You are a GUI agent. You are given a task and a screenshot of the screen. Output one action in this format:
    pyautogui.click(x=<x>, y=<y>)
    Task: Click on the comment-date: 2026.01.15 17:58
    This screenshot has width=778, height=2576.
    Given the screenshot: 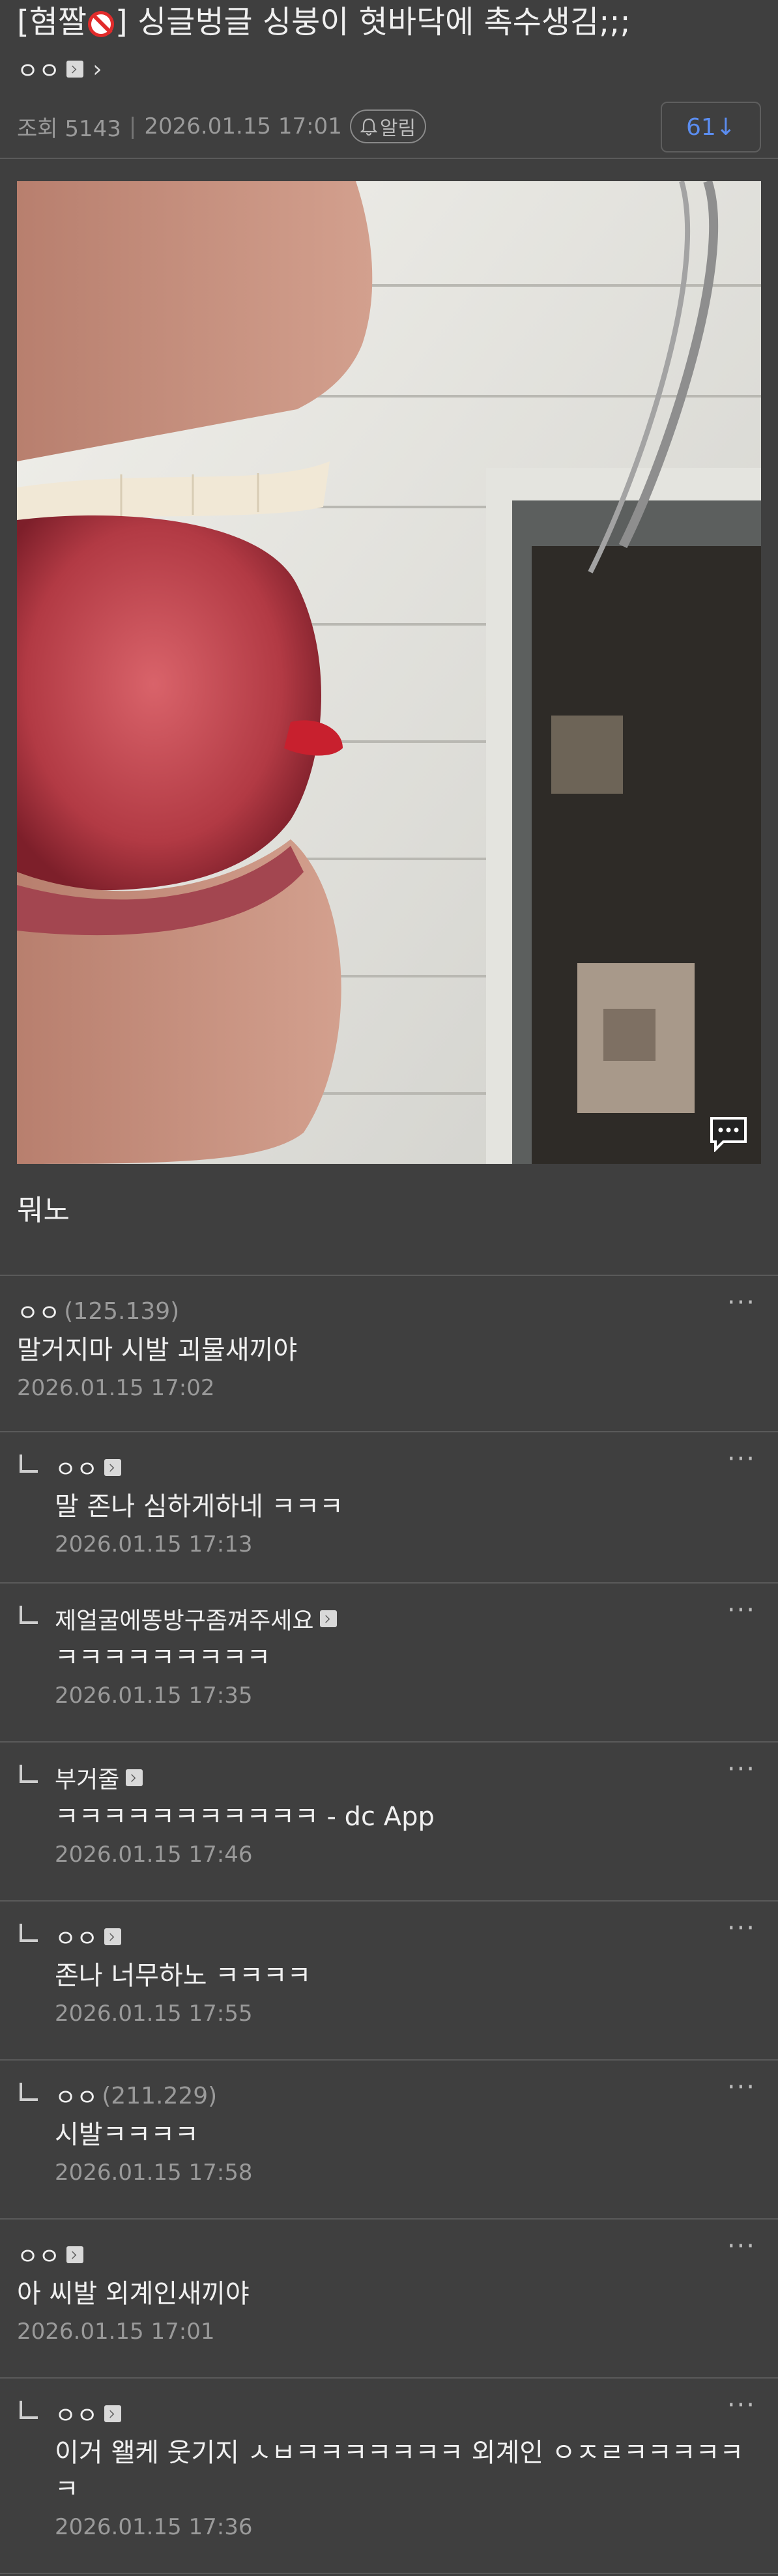 What is the action you would take?
    pyautogui.click(x=154, y=2173)
    